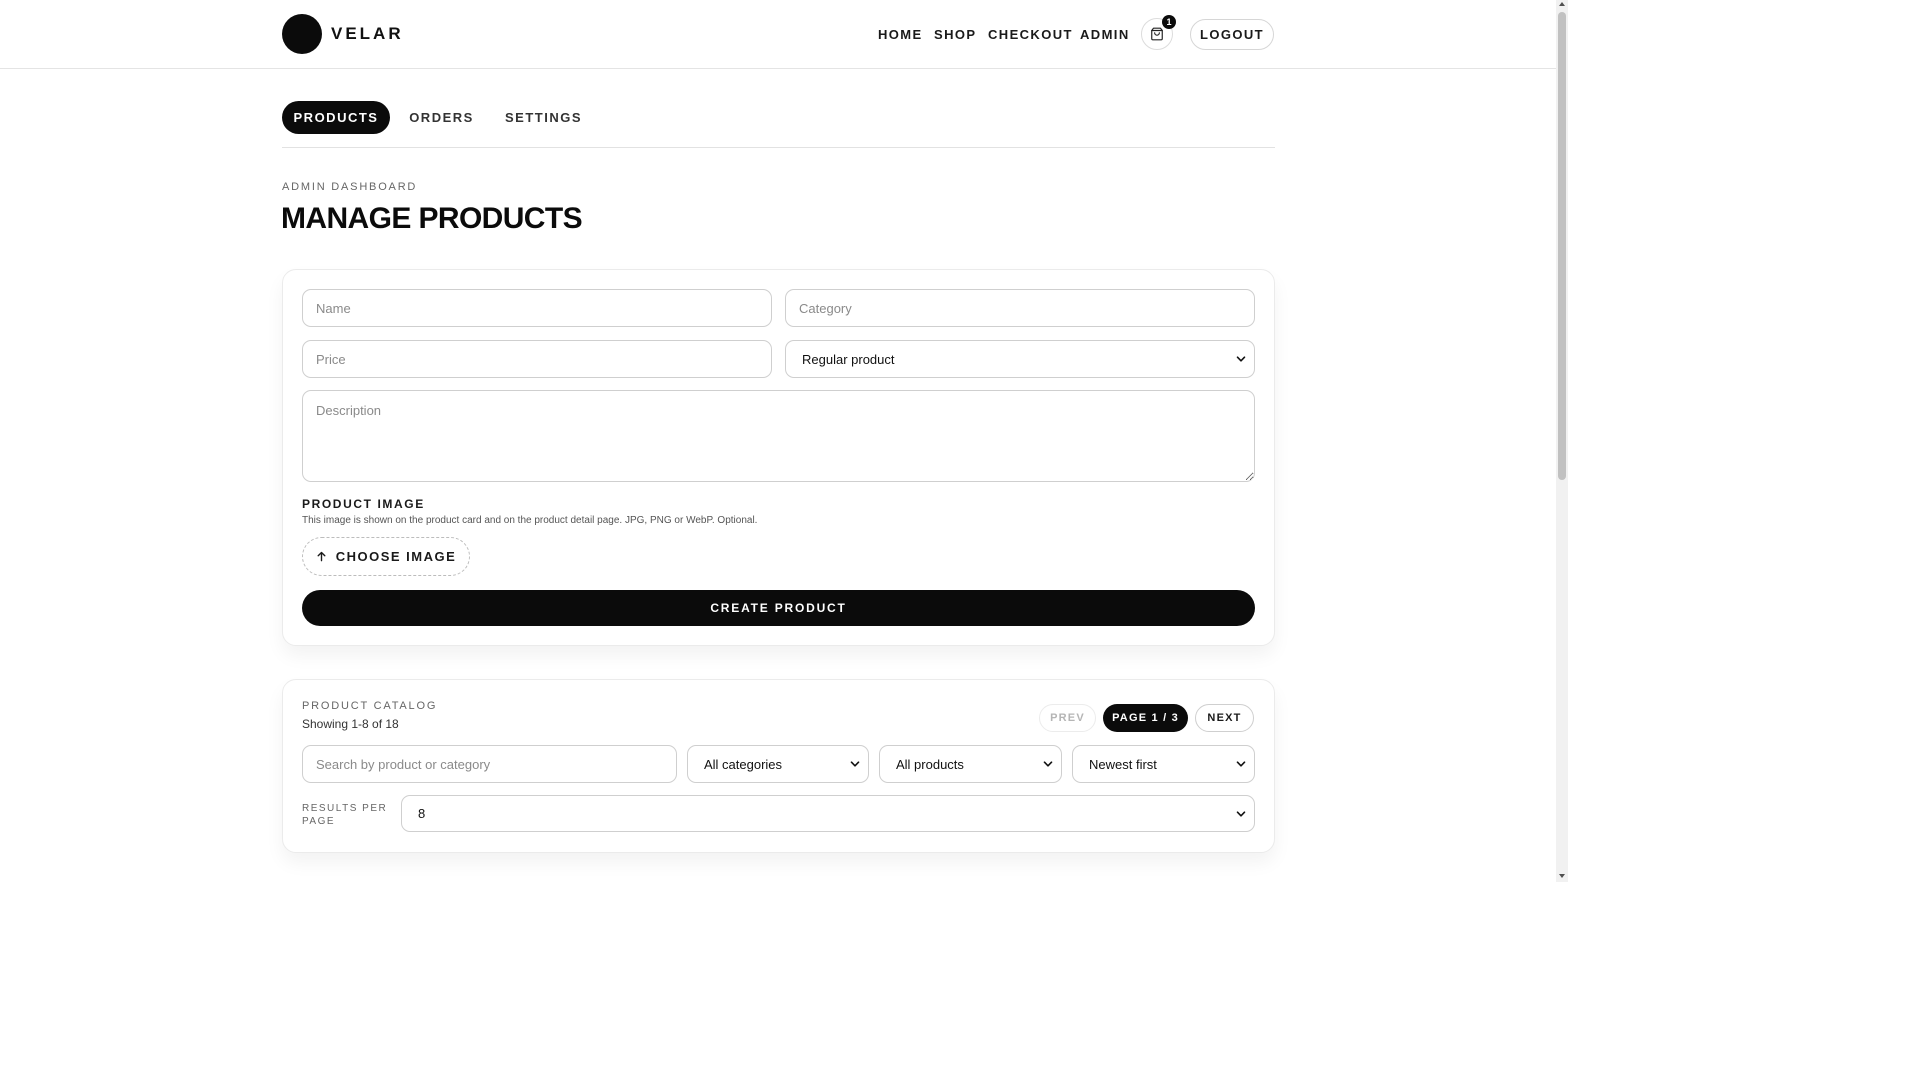  I want to click on results-per-page-value: 8, so click(422, 813).